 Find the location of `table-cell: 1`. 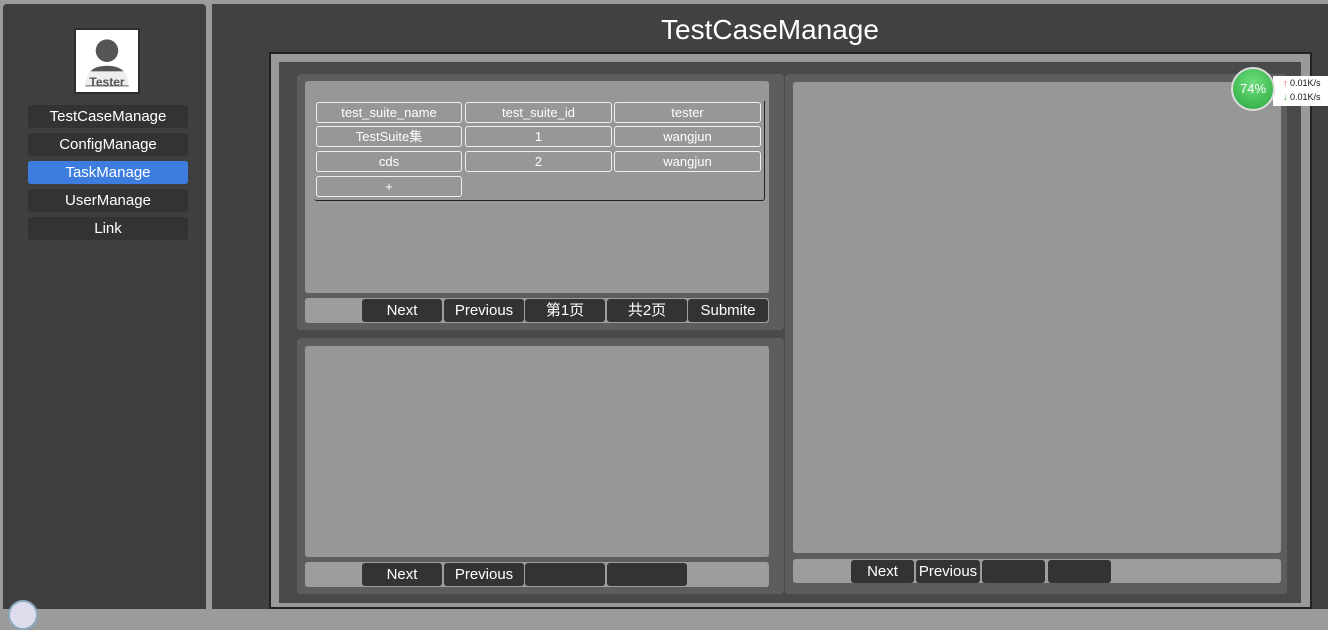

table-cell: 1 is located at coordinates (538, 136).